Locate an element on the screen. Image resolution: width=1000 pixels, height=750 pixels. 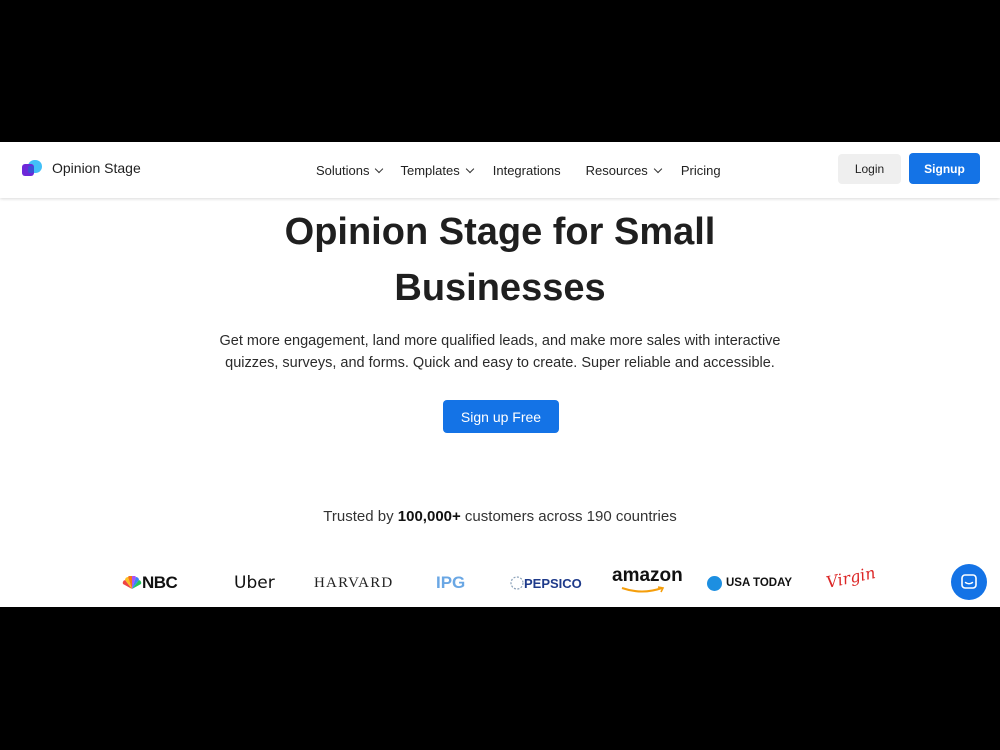
ipg-wordmark: IPG is located at coordinates (451, 582).